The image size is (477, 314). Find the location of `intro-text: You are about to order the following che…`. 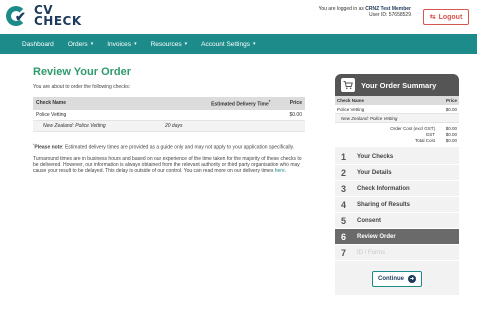

intro-text: You are about to order the following che… is located at coordinates (82, 87).